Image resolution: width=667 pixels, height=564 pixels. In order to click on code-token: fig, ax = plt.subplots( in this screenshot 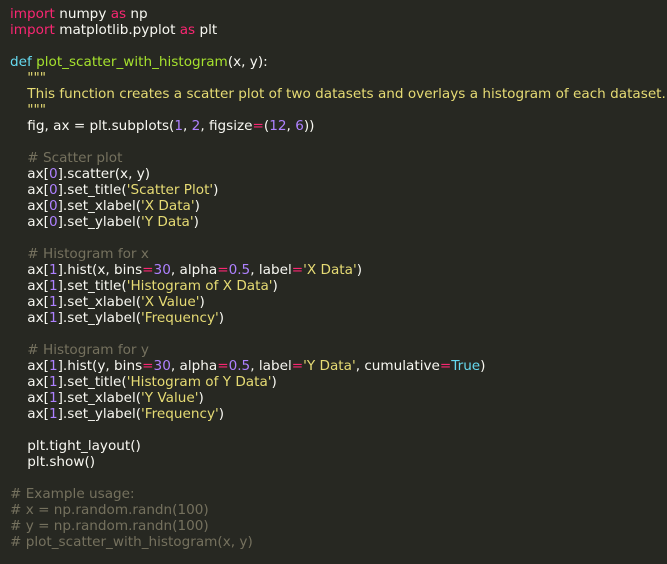, I will do `click(92, 126)`.